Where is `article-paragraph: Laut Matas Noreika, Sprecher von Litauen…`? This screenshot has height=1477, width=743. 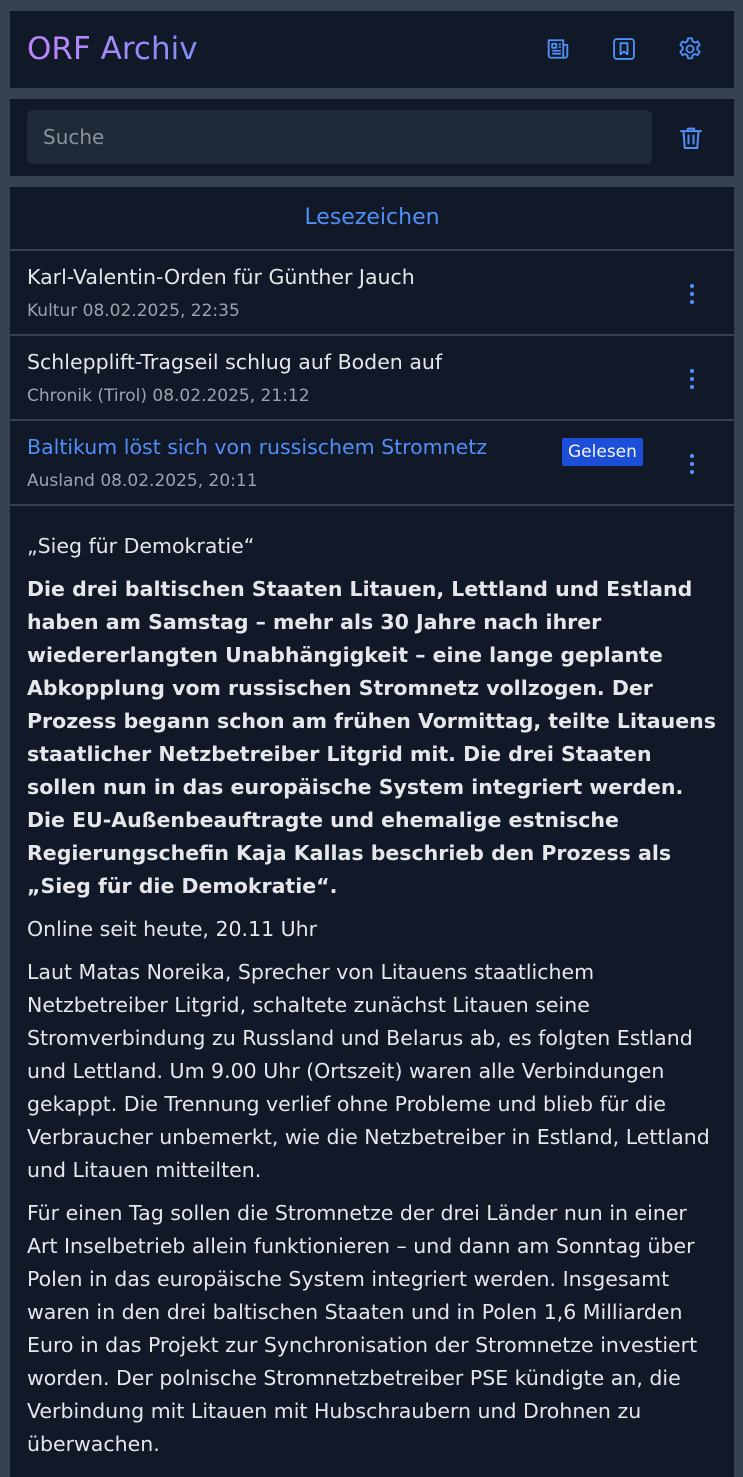
article-paragraph: Laut Matas Noreika, Sprecher von Litauen… is located at coordinates (368, 1071).